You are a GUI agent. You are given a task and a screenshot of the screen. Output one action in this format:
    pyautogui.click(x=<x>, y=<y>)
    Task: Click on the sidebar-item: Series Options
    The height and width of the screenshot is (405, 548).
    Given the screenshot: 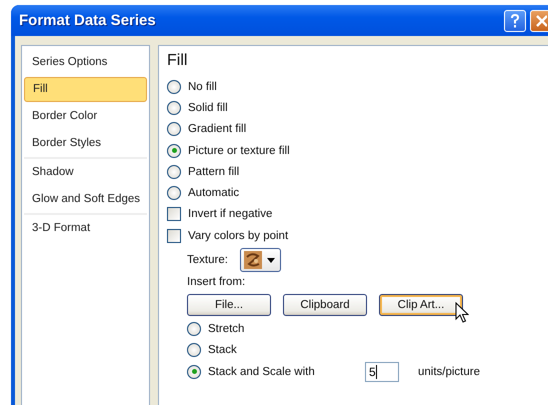 What is the action you would take?
    pyautogui.click(x=85, y=62)
    